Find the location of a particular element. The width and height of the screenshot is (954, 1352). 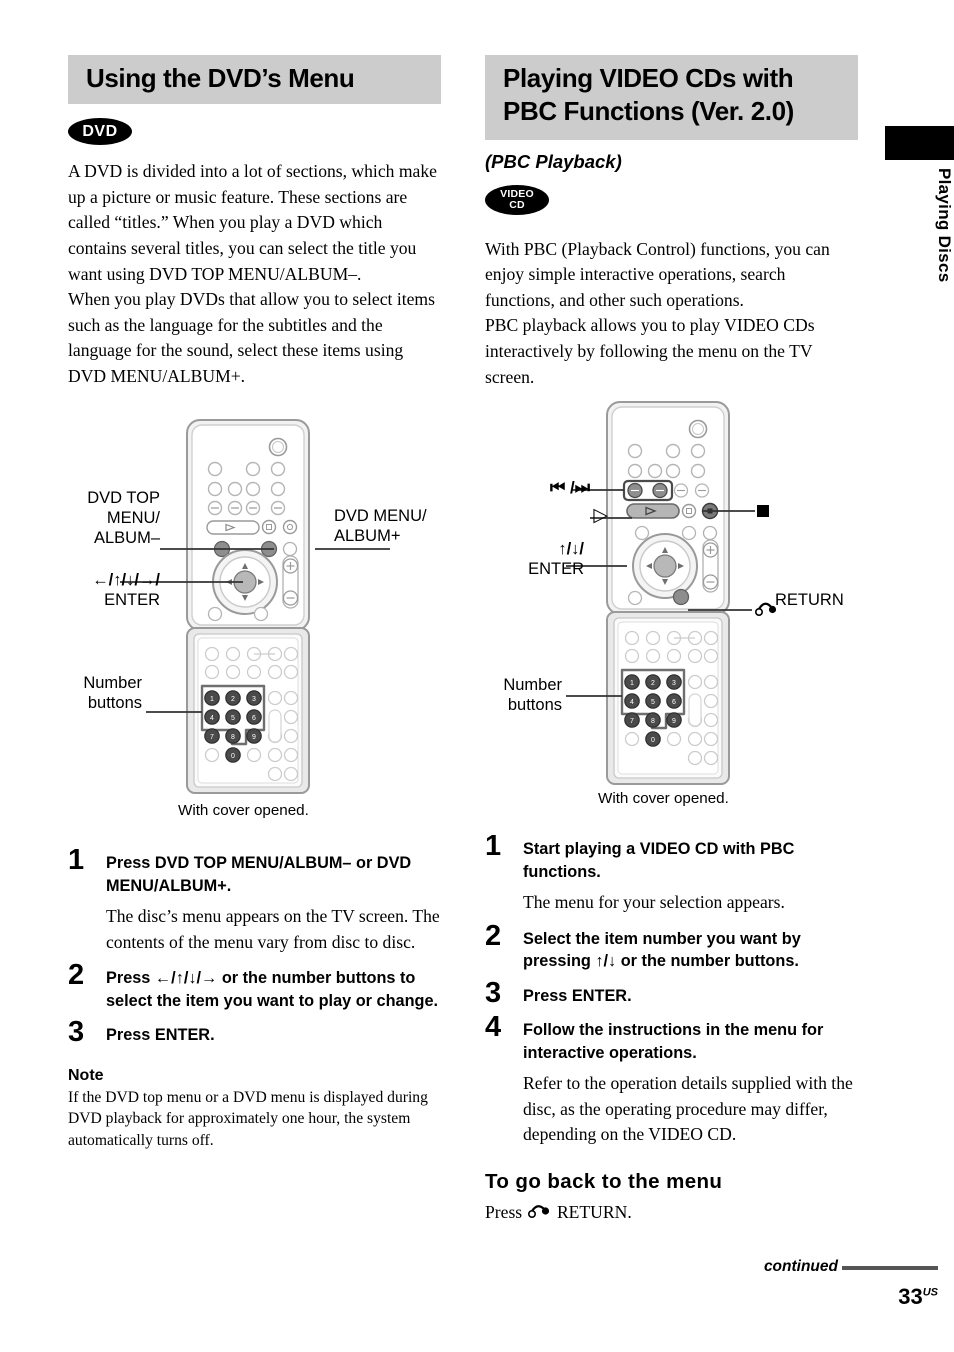

right-diagram-caption: With cover opened. is located at coordinates (663, 798).